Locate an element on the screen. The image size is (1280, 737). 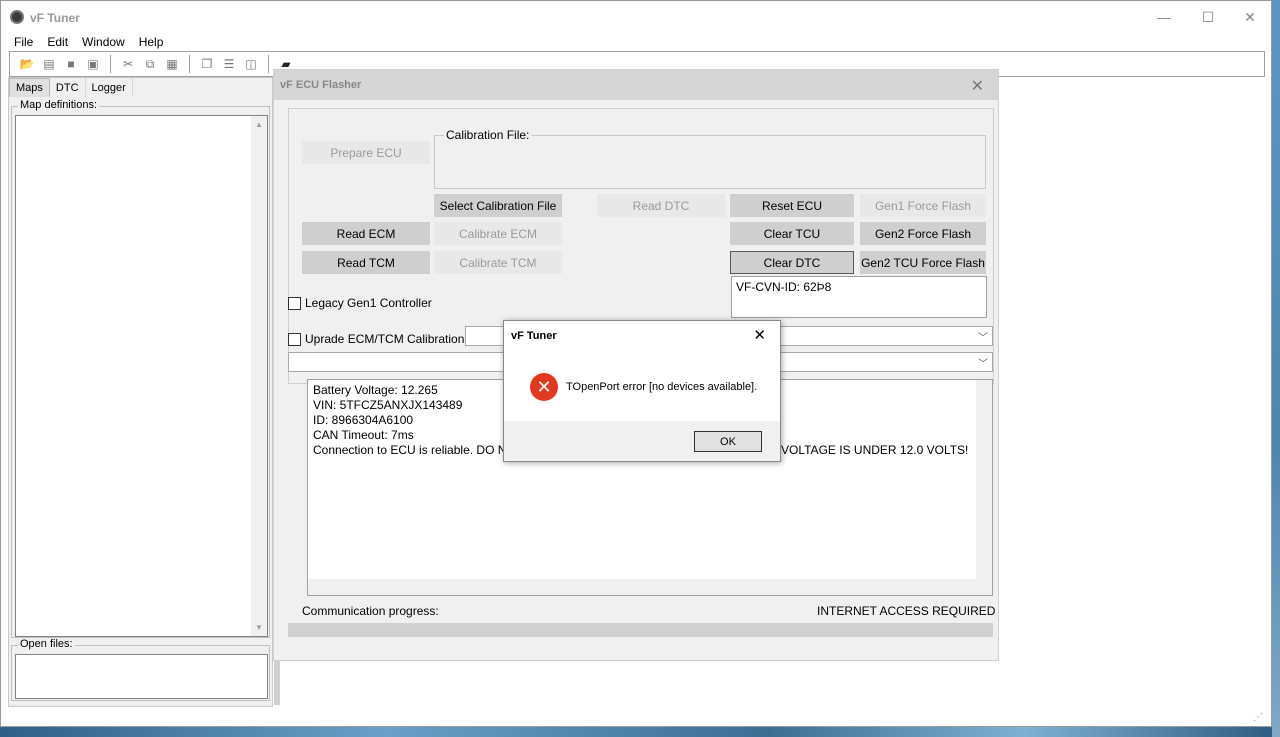
save-icon: ■ is located at coordinates (71, 64).